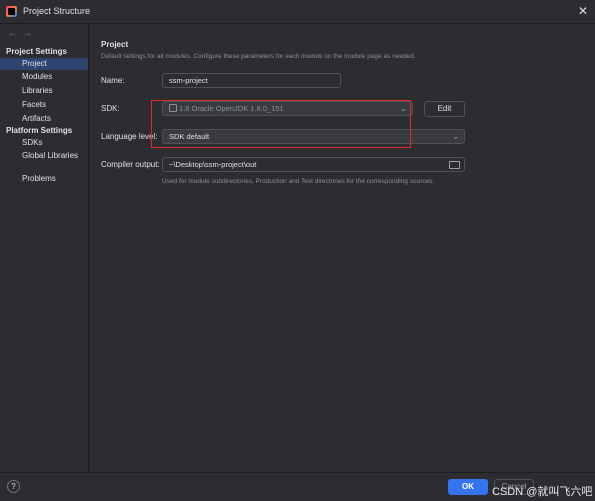 Image resolution: width=595 pixels, height=501 pixels. I want to click on name-label: Name:, so click(113, 80).